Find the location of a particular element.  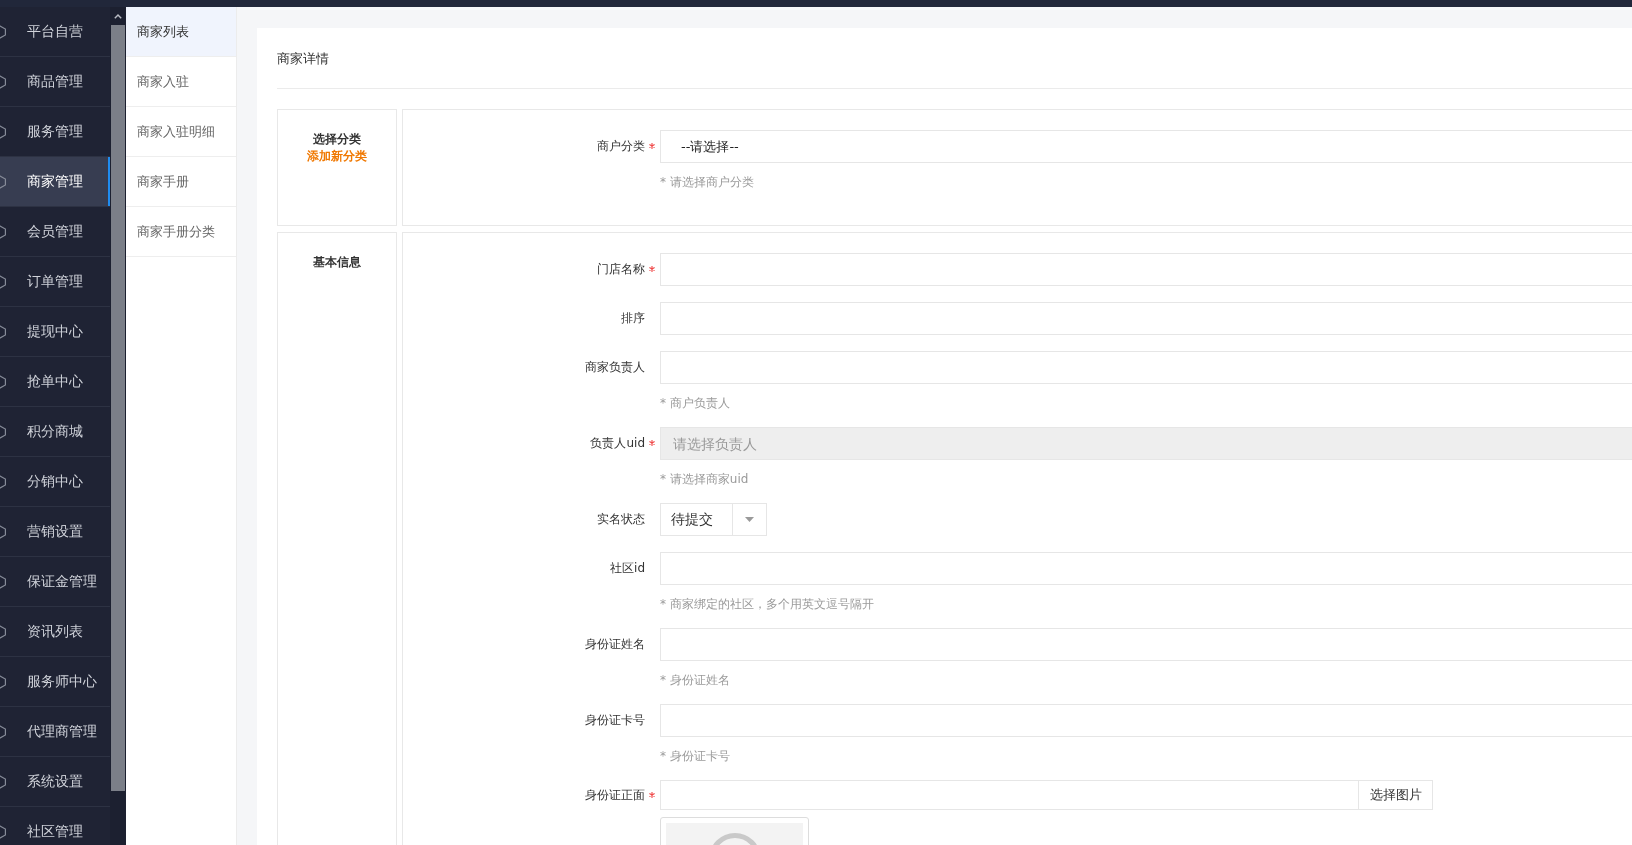

sidebar-item: 商家管理 is located at coordinates (55, 182).